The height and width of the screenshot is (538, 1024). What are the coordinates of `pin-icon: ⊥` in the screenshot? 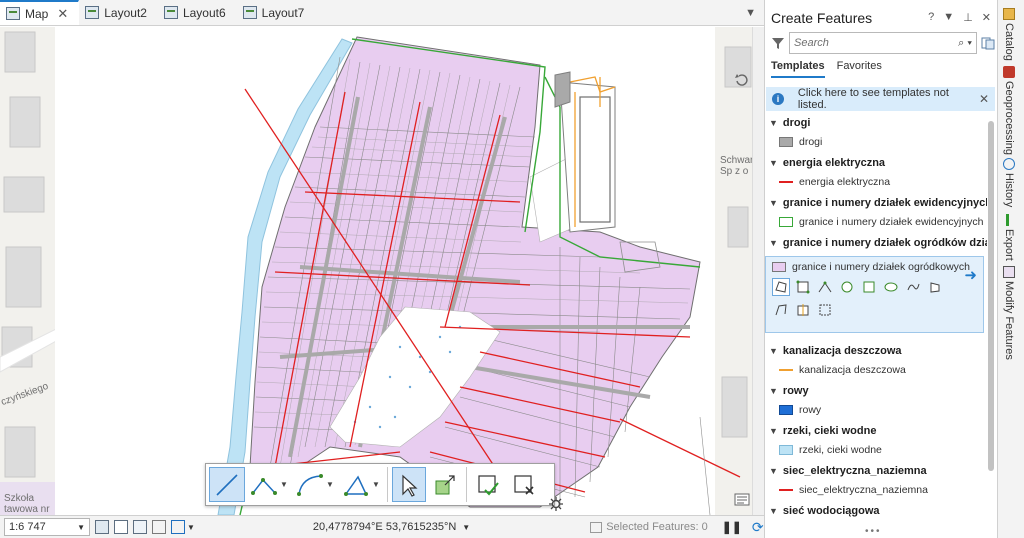 It's located at (968, 17).